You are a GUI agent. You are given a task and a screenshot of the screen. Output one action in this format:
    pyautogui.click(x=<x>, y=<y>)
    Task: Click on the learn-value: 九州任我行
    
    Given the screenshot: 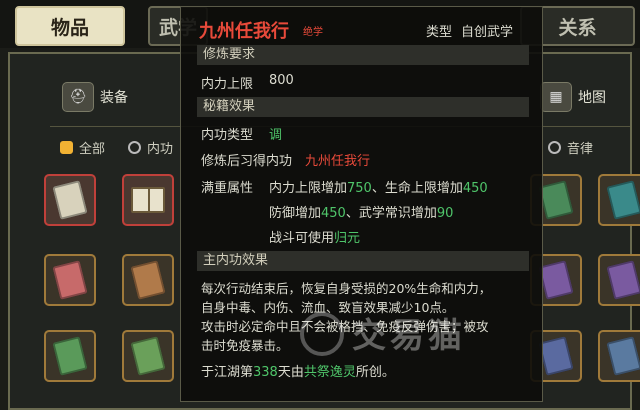 What is the action you would take?
    pyautogui.click(x=338, y=161)
    